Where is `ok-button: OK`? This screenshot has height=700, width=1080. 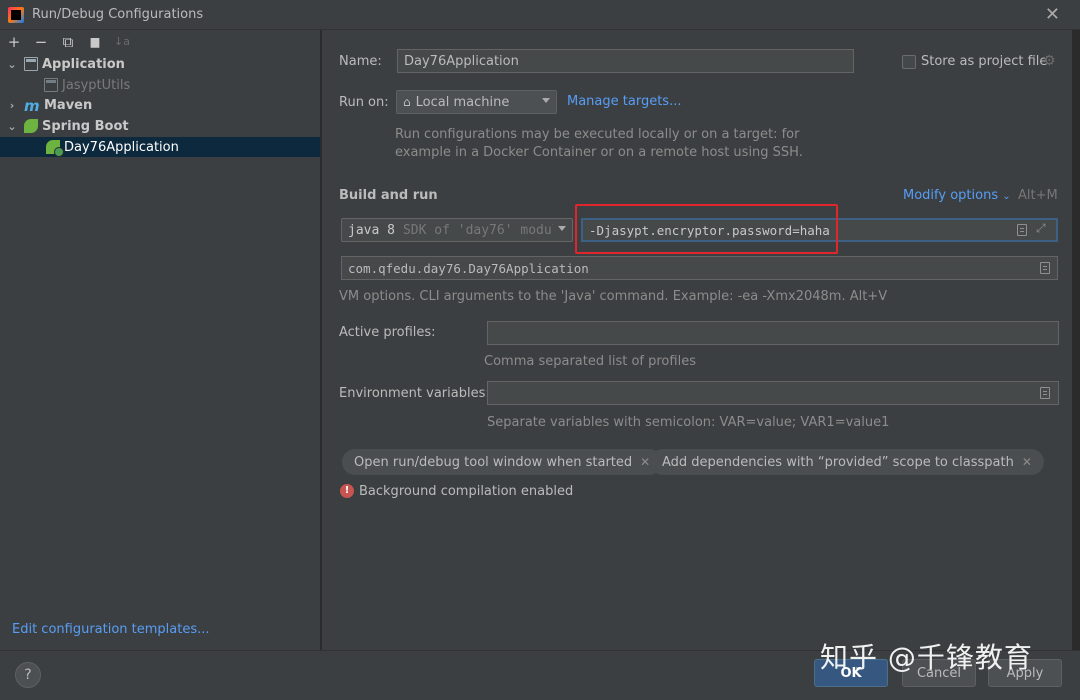 ok-button: OK is located at coordinates (851, 673).